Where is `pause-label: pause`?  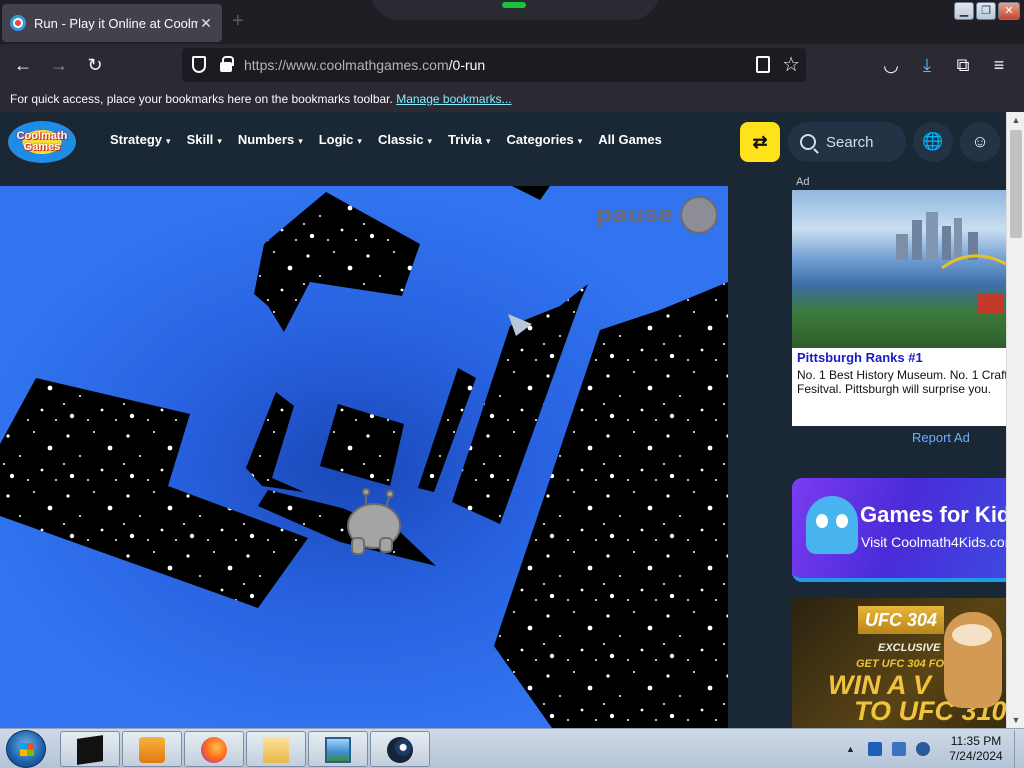 pause-label: pause is located at coordinates (635, 215).